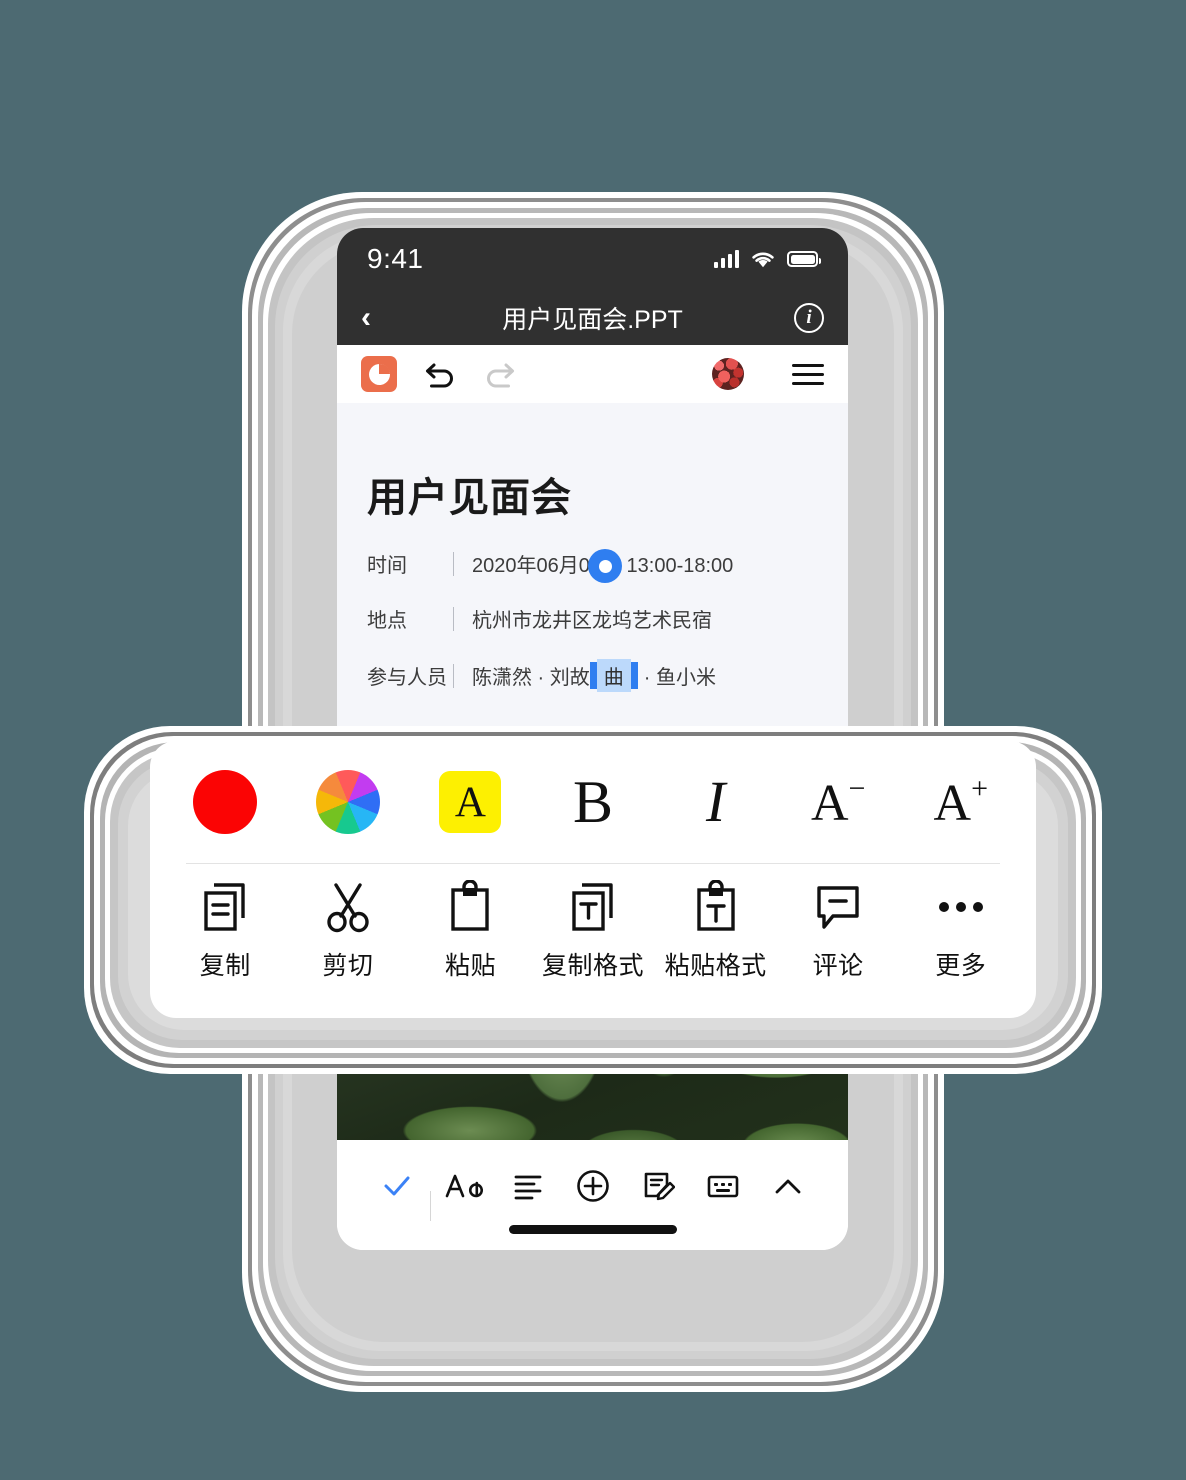  What do you see at coordinates (440, 374) in the screenshot?
I see `undo-arrow-icon` at bounding box center [440, 374].